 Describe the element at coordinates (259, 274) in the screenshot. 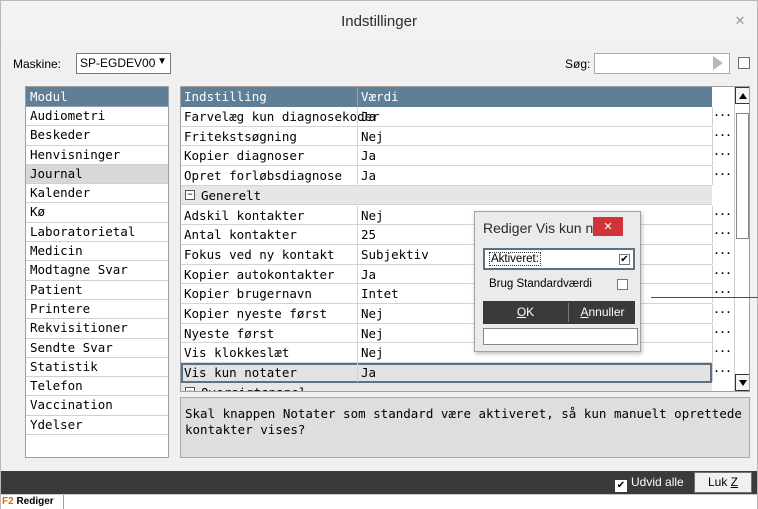

I see `setting-name: Kopier autokontakter` at that location.